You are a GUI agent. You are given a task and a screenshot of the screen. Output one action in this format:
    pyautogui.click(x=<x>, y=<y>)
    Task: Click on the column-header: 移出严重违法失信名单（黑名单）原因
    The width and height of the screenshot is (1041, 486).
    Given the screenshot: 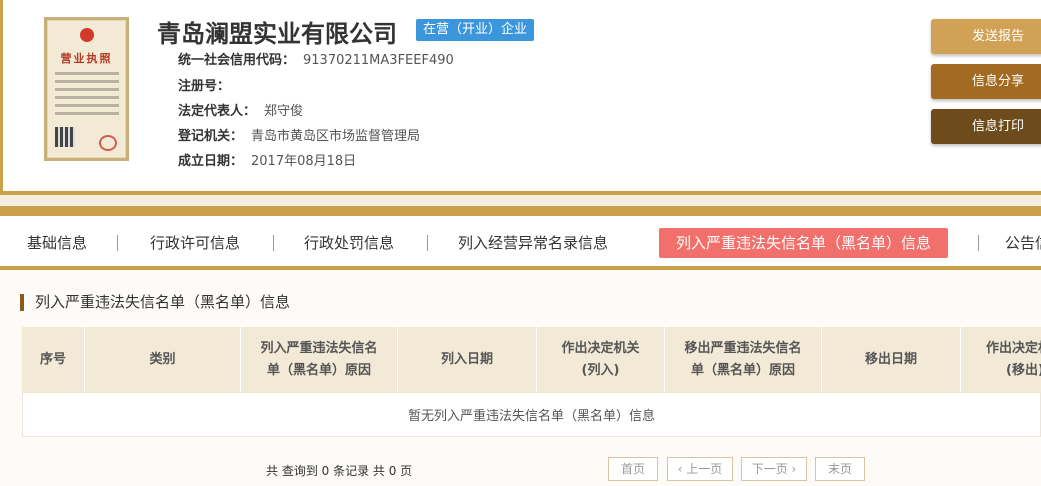 What is the action you would take?
    pyautogui.click(x=743, y=359)
    